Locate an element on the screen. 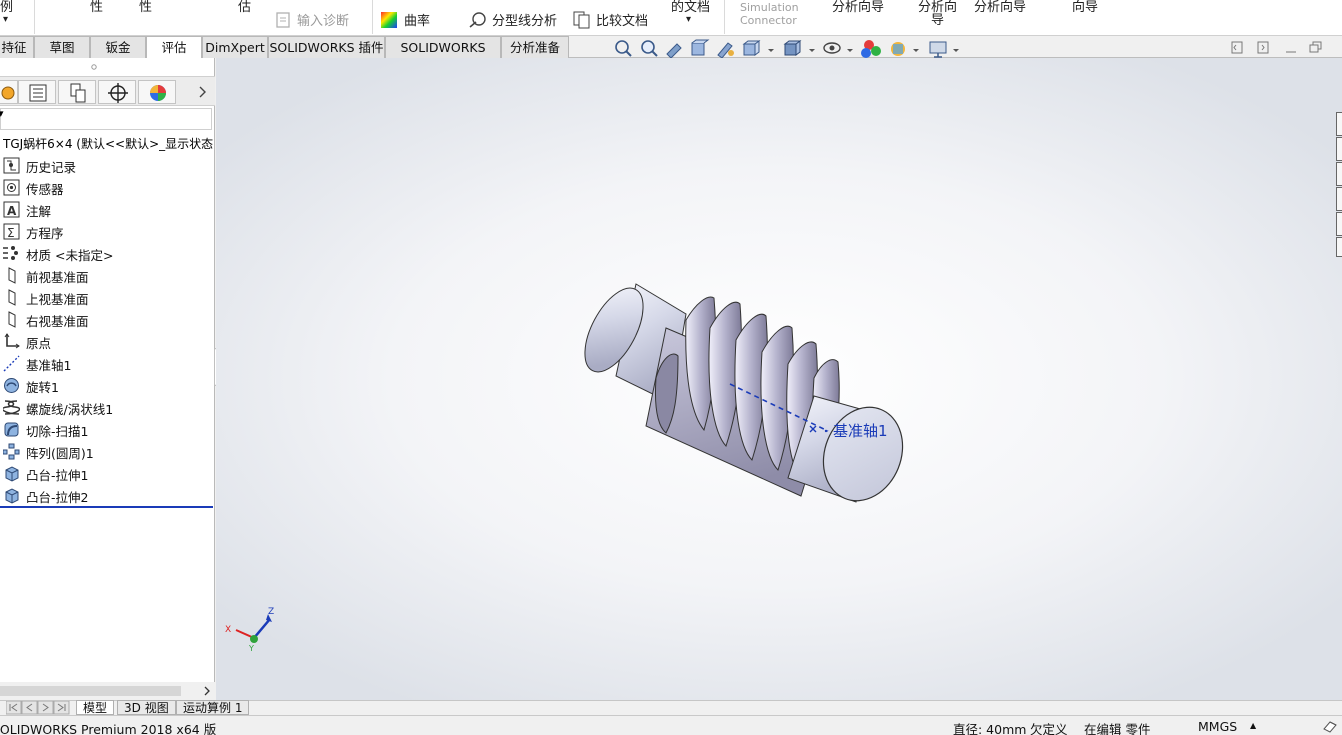 This screenshot has height=735, width=1342. analysis-wizard-2-line2: 导 is located at coordinates (938, 20).